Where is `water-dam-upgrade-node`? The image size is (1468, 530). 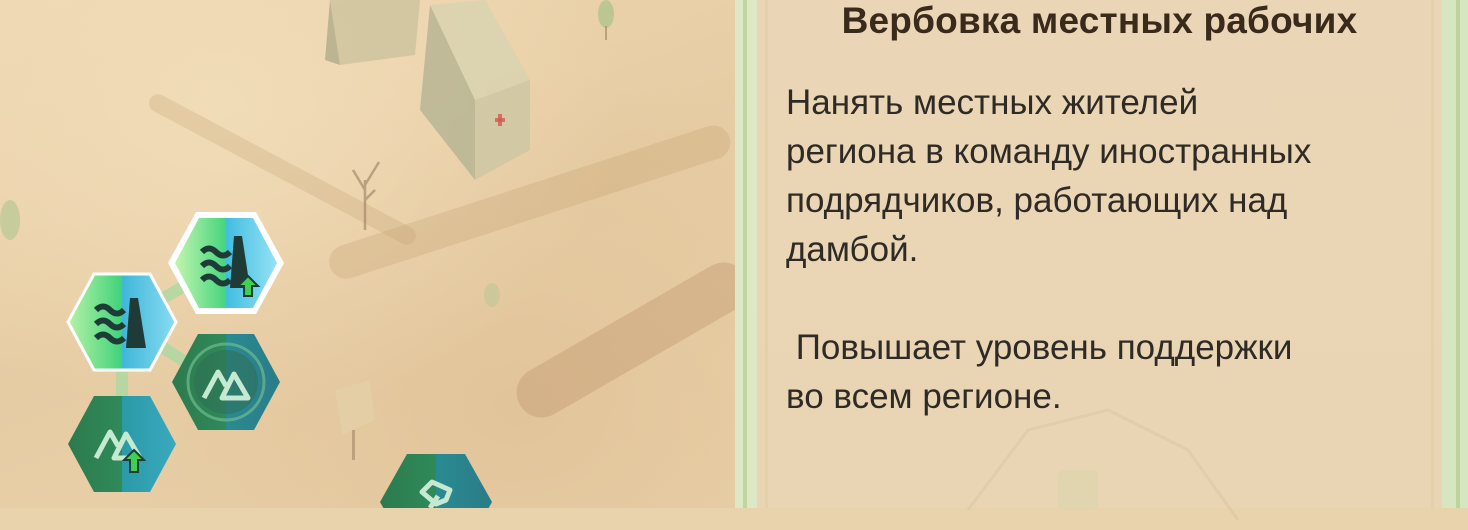 water-dam-upgrade-node is located at coordinates (226, 263).